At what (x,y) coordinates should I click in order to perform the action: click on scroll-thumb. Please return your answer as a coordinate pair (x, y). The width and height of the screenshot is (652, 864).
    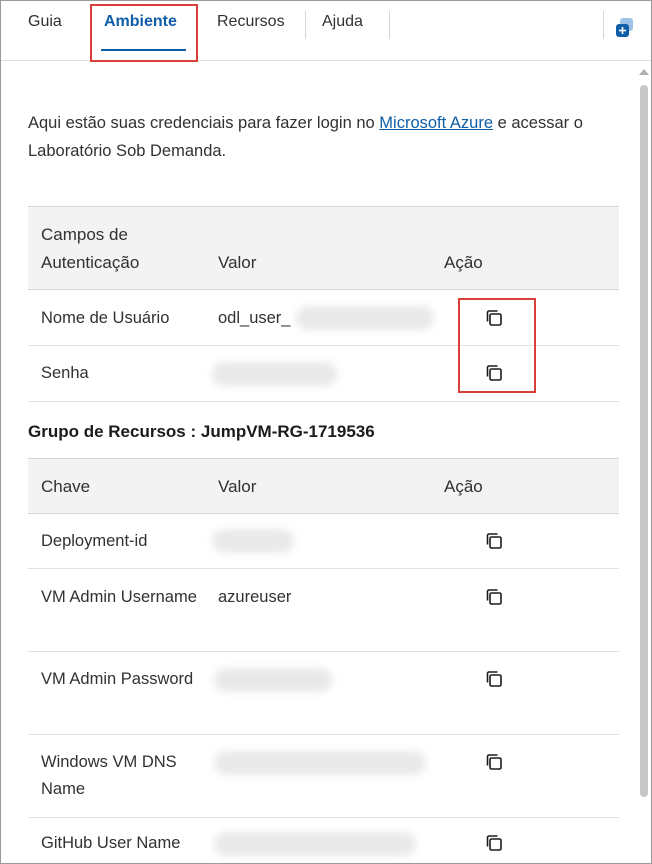
    Looking at the image, I should click on (644, 441).